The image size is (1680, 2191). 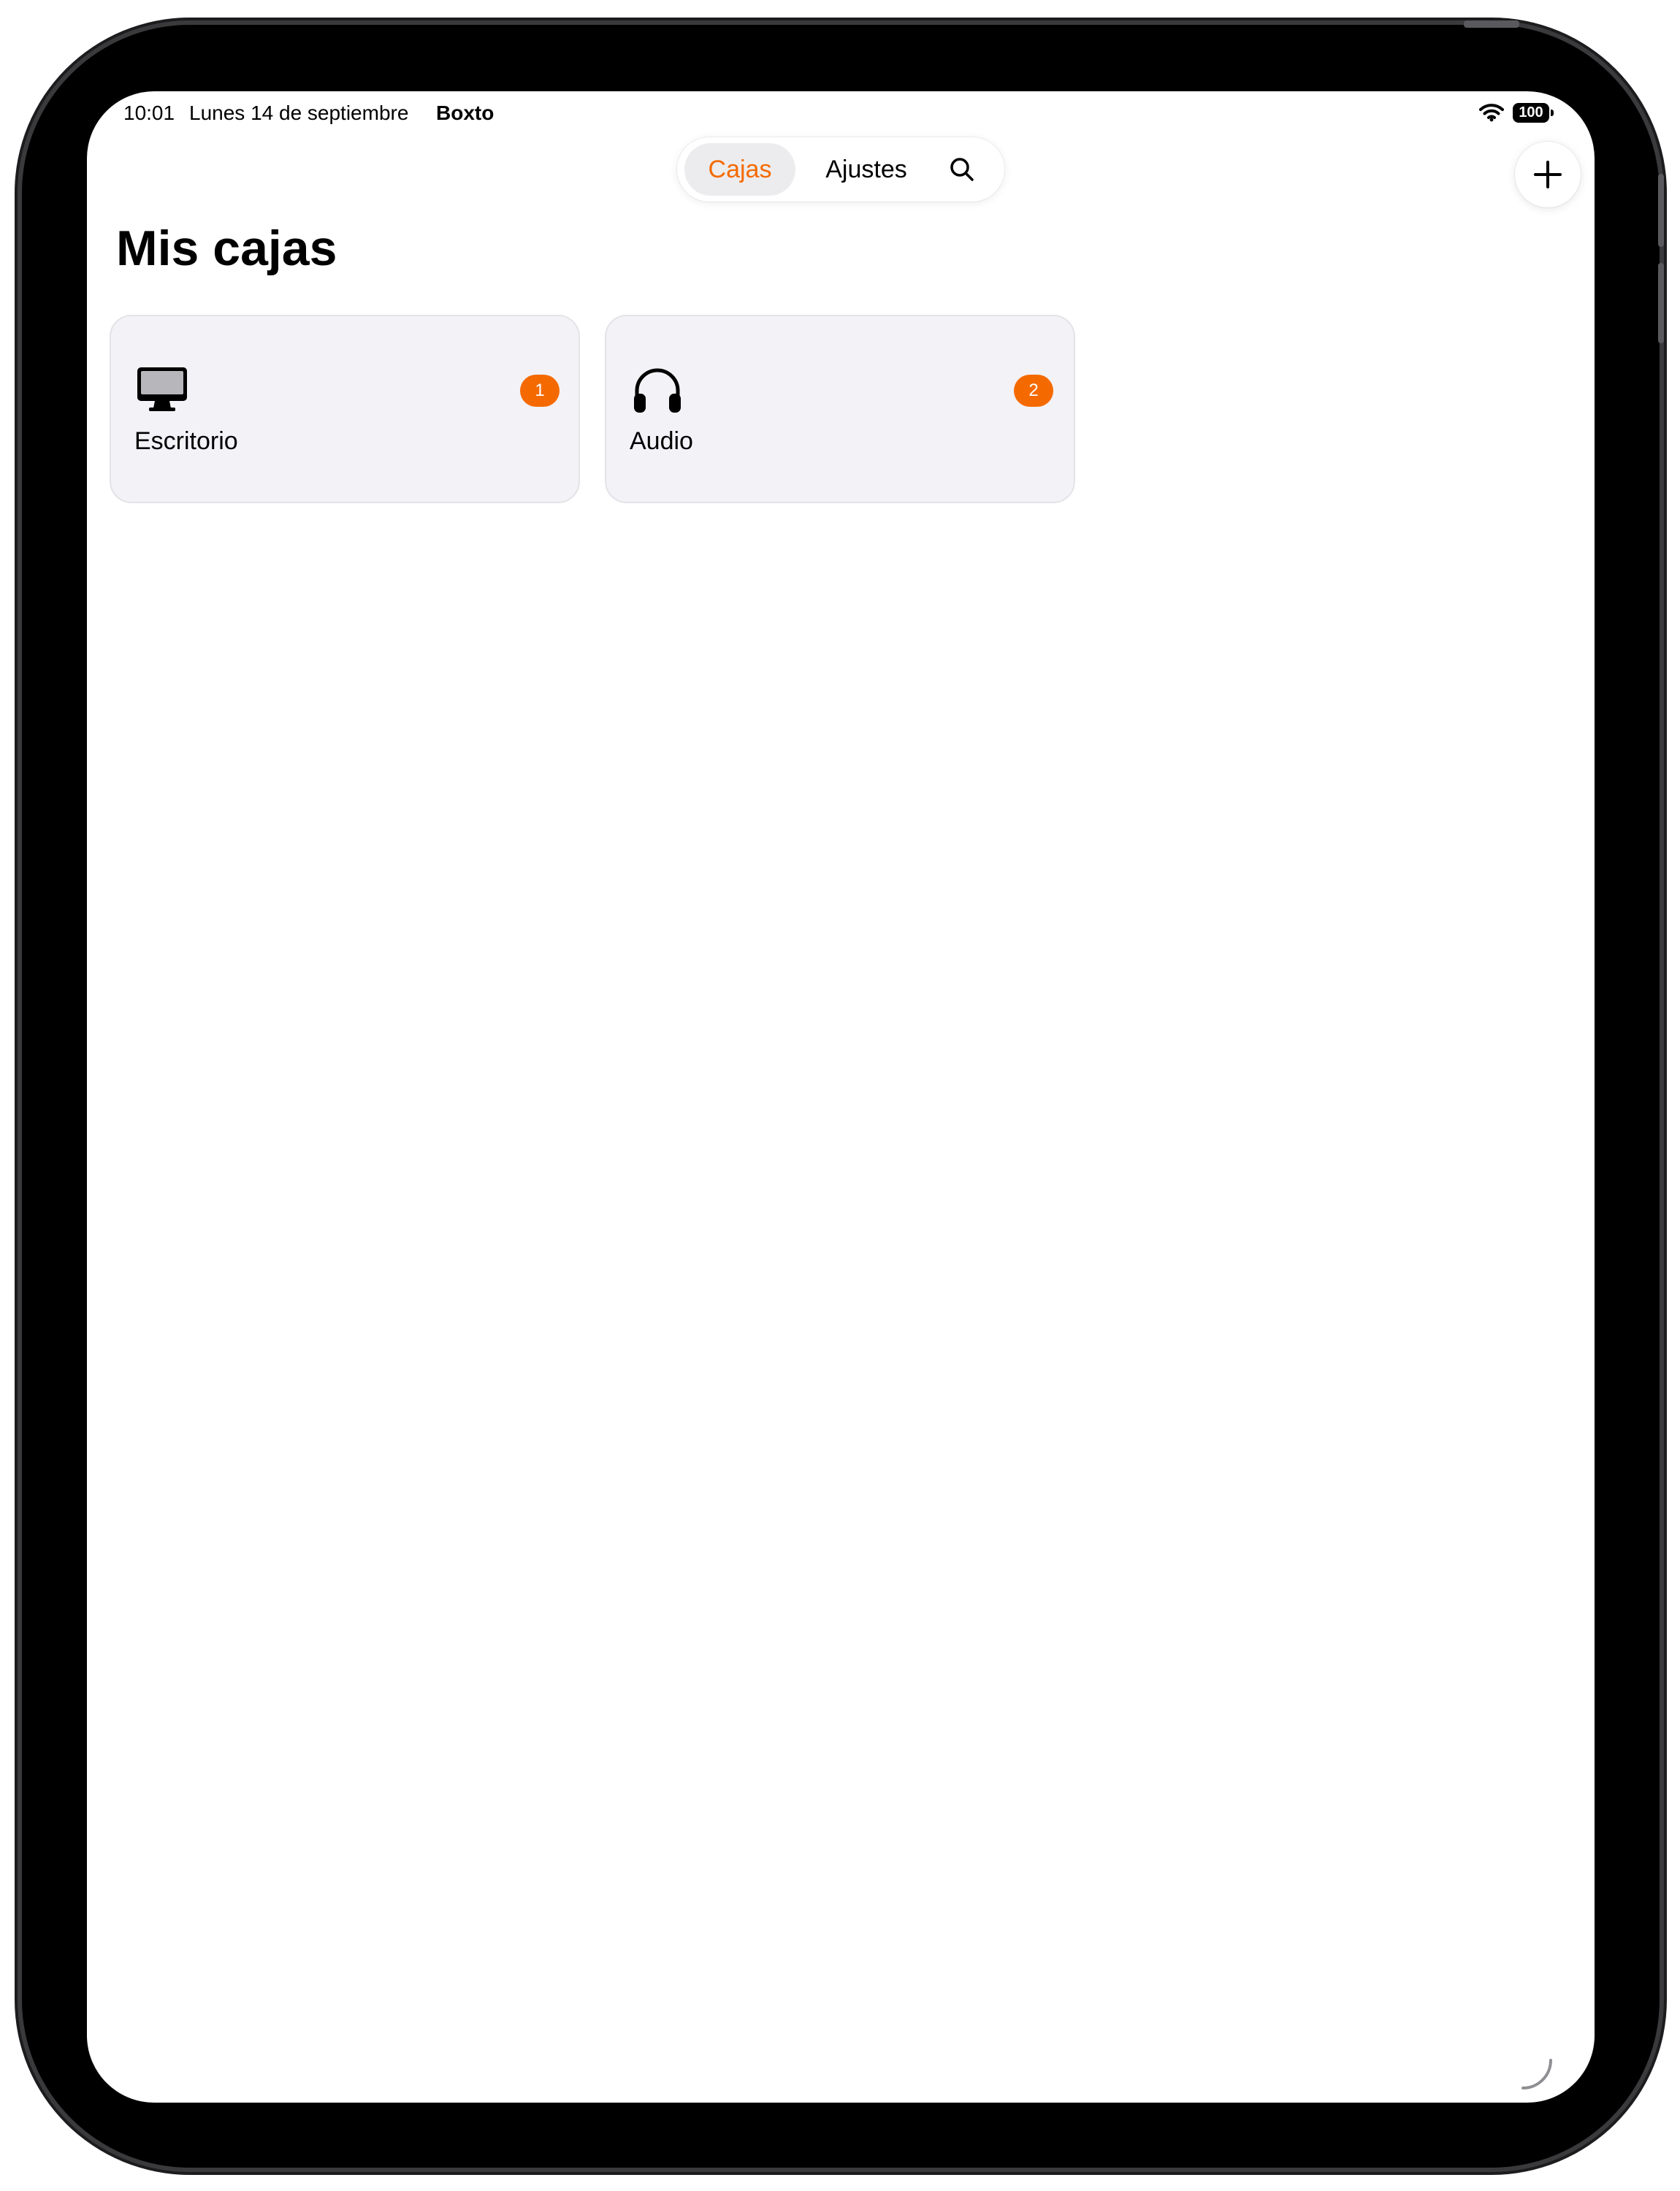 I want to click on headphones-icon, so click(x=657, y=390).